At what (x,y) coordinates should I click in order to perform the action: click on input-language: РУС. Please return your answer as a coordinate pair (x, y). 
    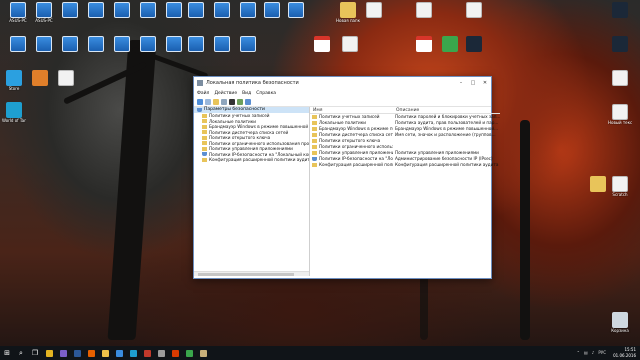
    Looking at the image, I should click on (602, 352).